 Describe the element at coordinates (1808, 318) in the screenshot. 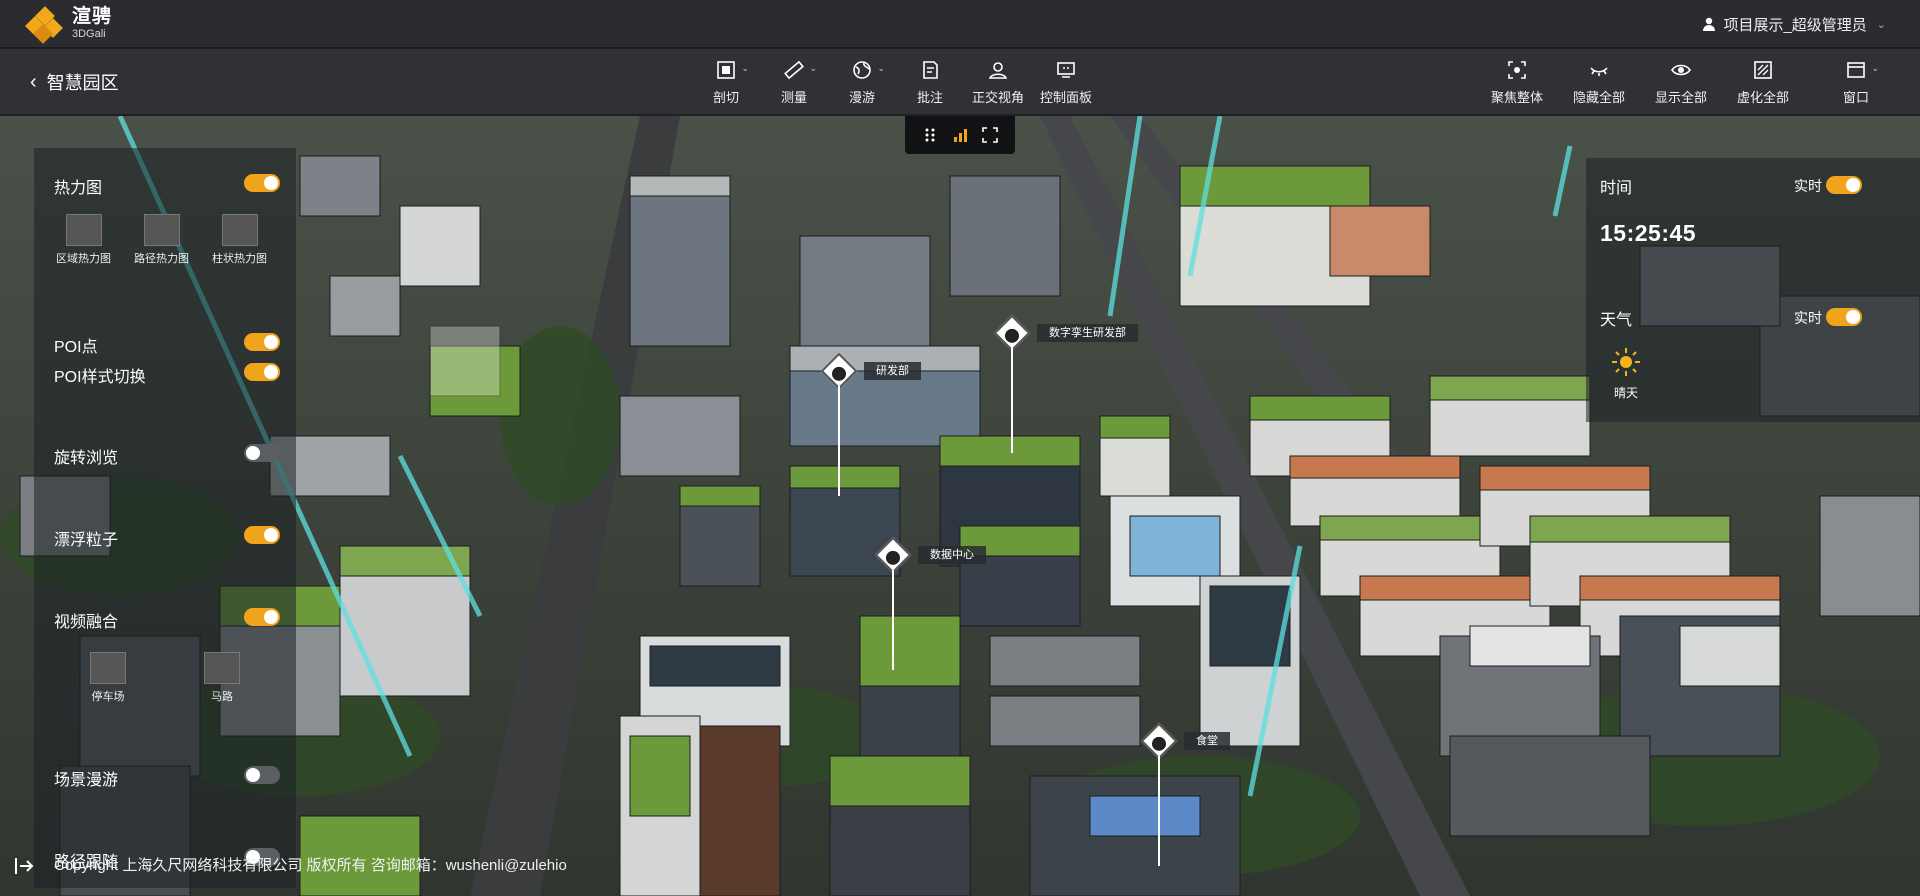

I see `weather-realtime-label: 实时` at that location.